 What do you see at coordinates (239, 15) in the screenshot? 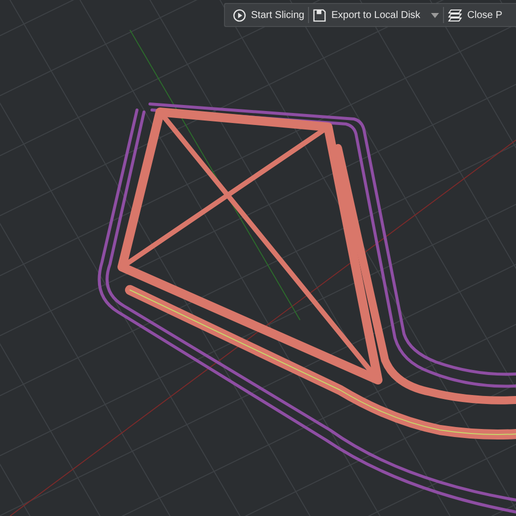
I see `play-icon` at bounding box center [239, 15].